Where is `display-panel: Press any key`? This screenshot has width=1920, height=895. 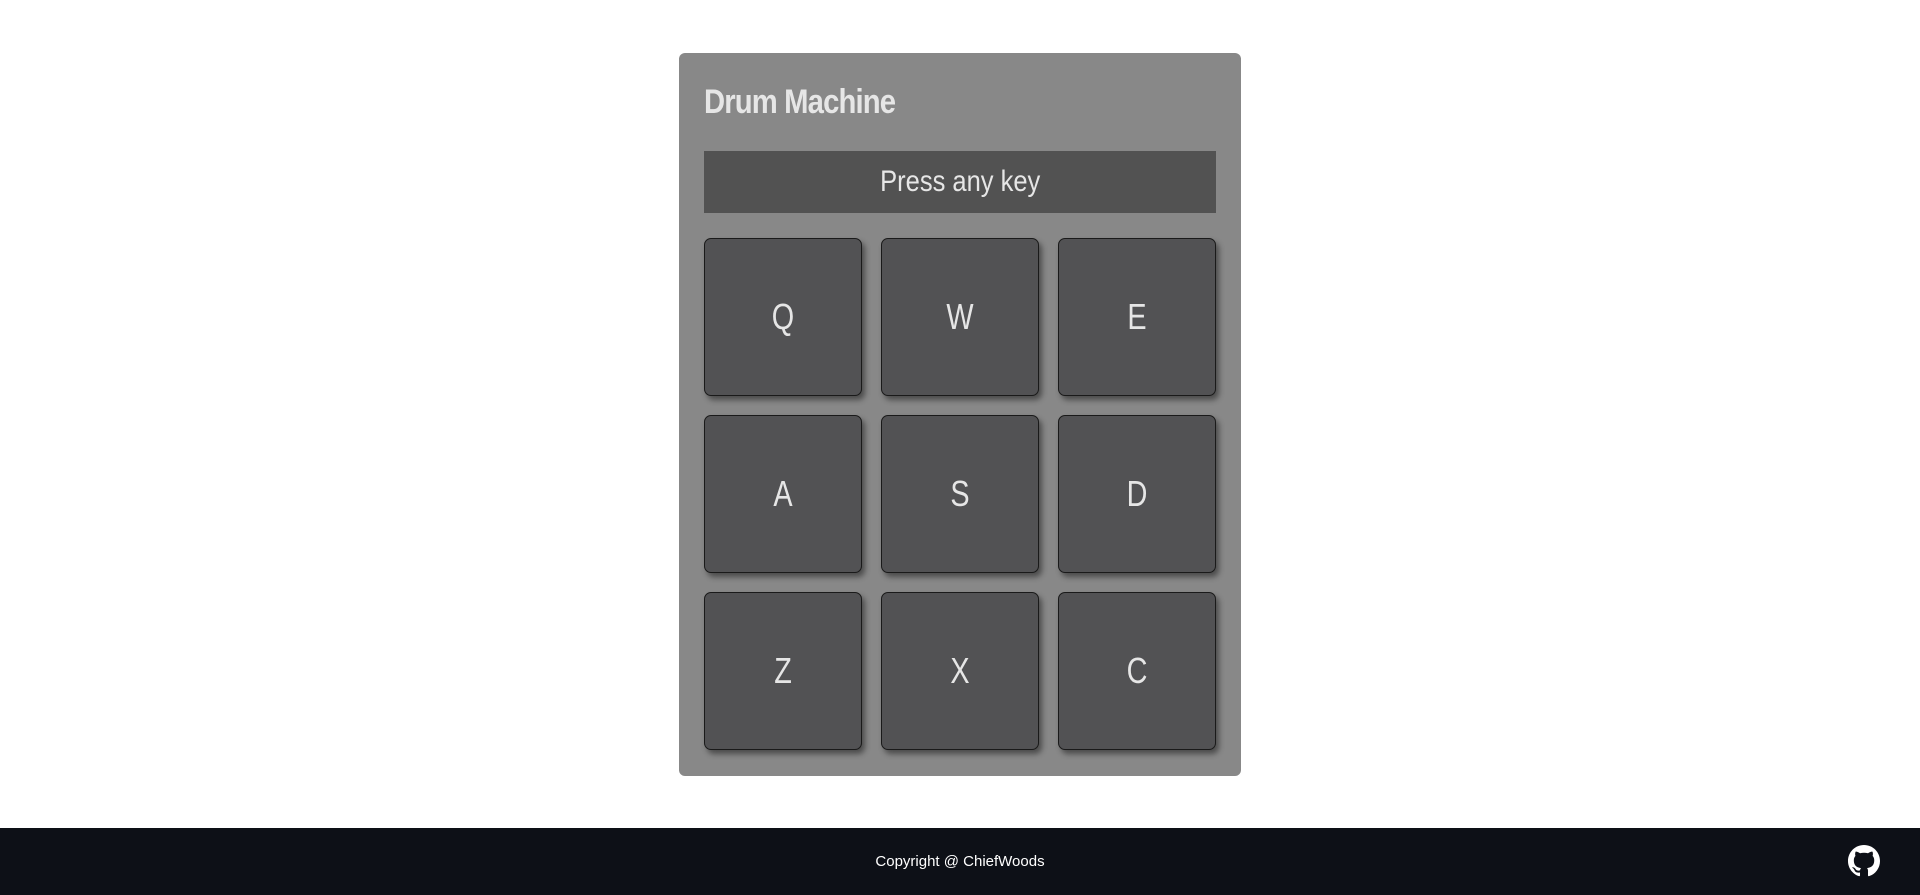
display-panel: Press any key is located at coordinates (960, 182).